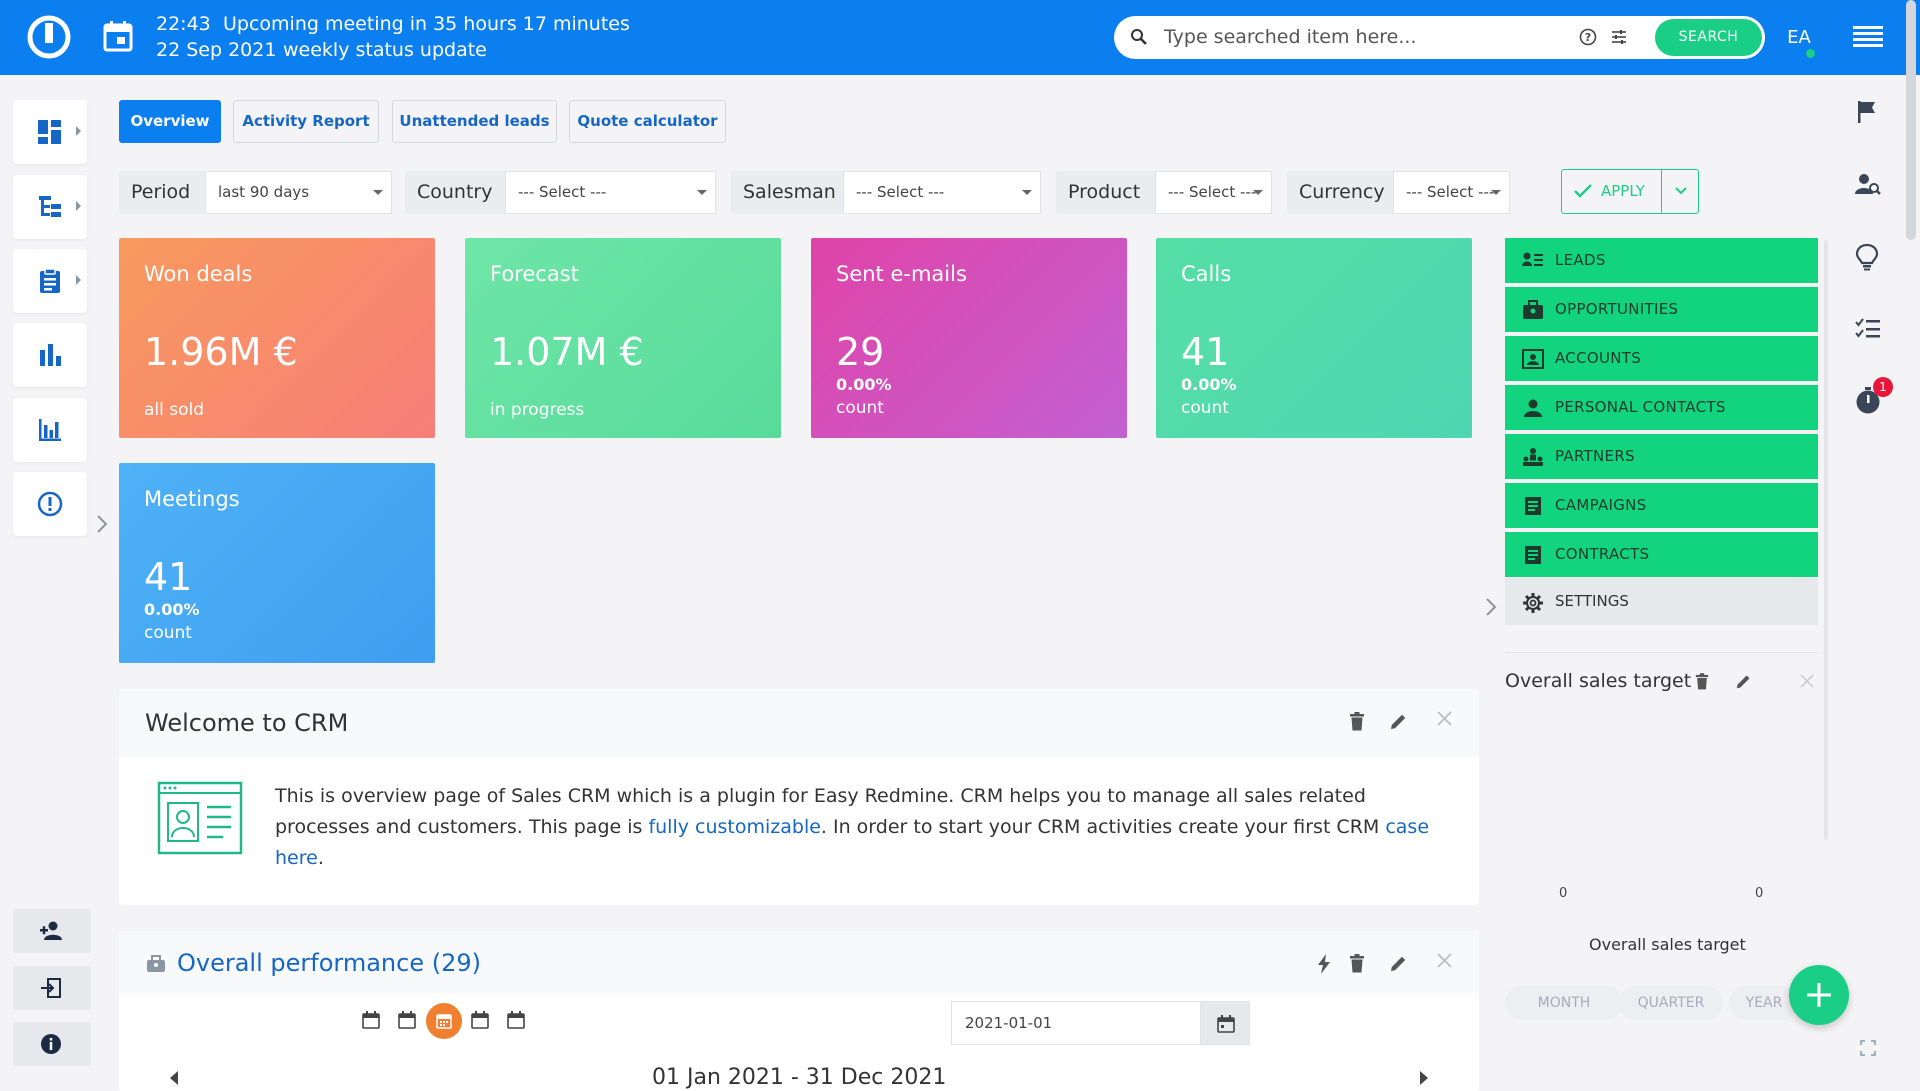 The image size is (1920, 1091). I want to click on sidebar-item-tasks, so click(50, 281).